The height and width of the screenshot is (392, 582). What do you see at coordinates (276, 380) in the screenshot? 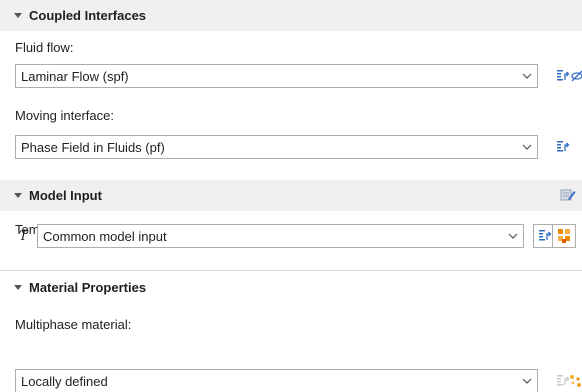
I see `multiphase-material-select: Locally defined` at bounding box center [276, 380].